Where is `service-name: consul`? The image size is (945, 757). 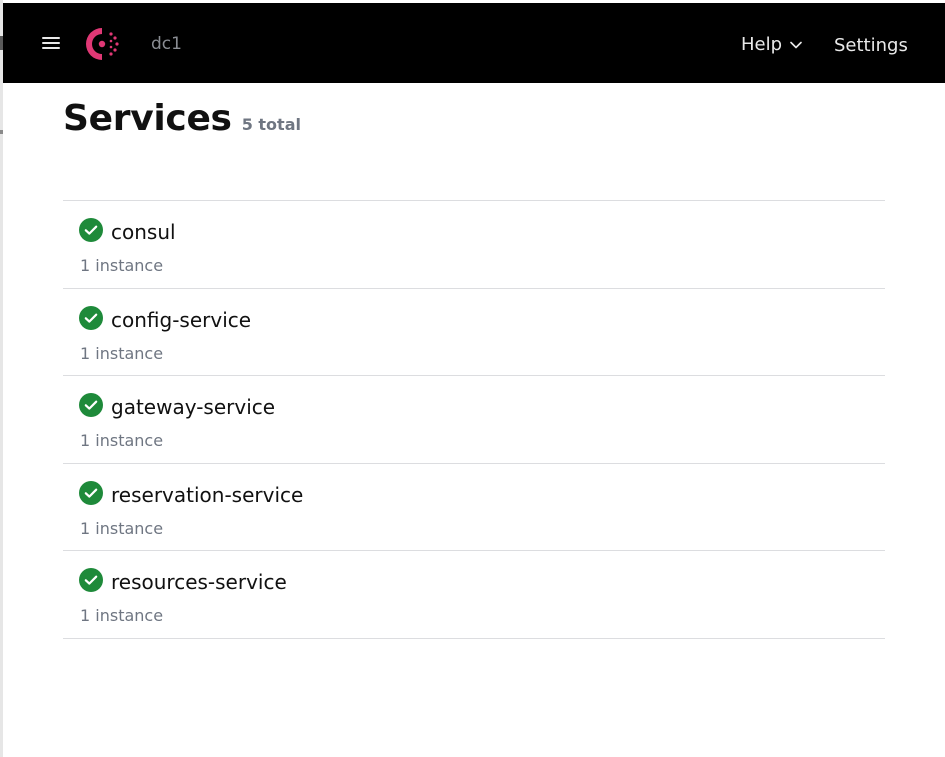
service-name: consul is located at coordinates (143, 232).